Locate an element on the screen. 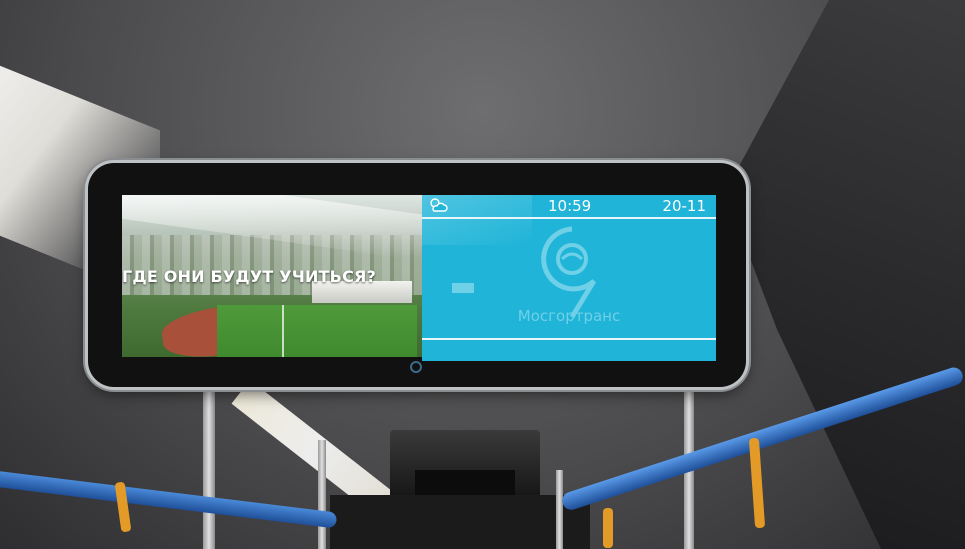  mosgortrans-logo-icon is located at coordinates (569, 272).